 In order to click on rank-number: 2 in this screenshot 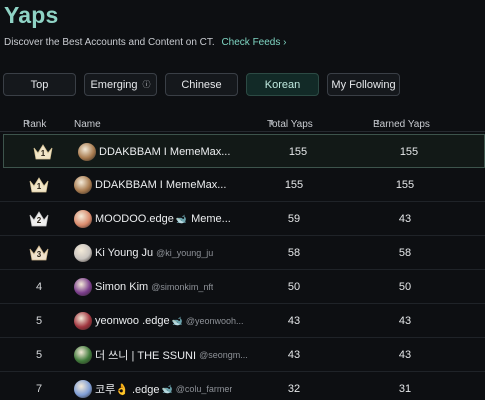, I will do `click(39, 220)`.